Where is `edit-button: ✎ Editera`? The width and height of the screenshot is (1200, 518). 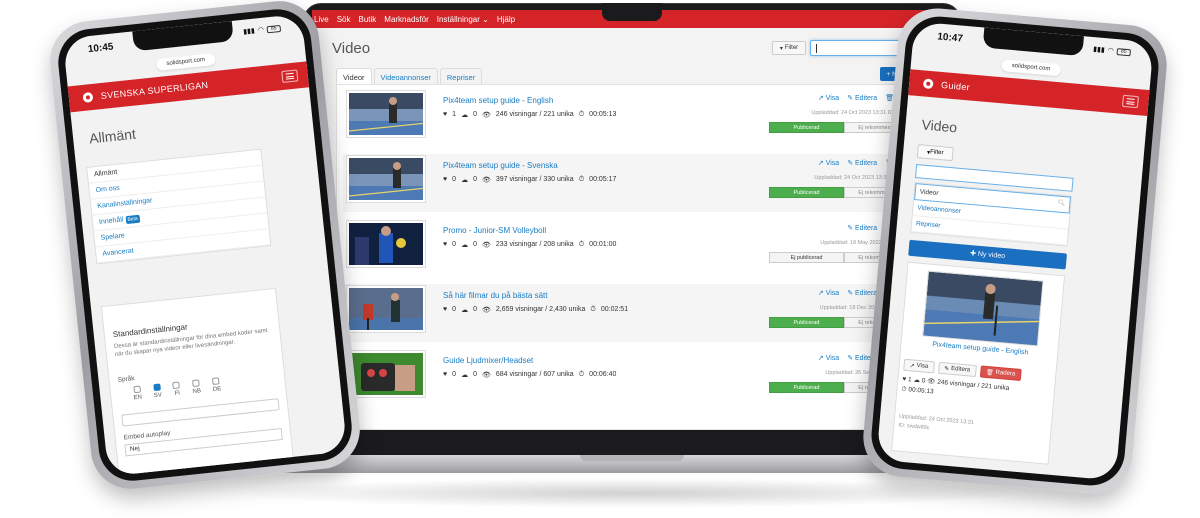 edit-button: ✎ Editera is located at coordinates (957, 369).